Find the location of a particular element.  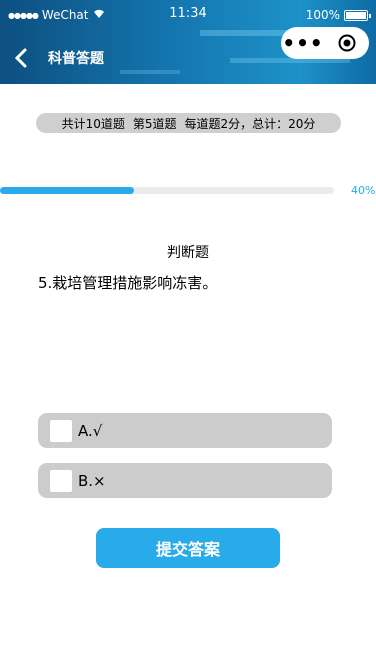

submit-answer-button: 提交答案 is located at coordinates (188, 548).